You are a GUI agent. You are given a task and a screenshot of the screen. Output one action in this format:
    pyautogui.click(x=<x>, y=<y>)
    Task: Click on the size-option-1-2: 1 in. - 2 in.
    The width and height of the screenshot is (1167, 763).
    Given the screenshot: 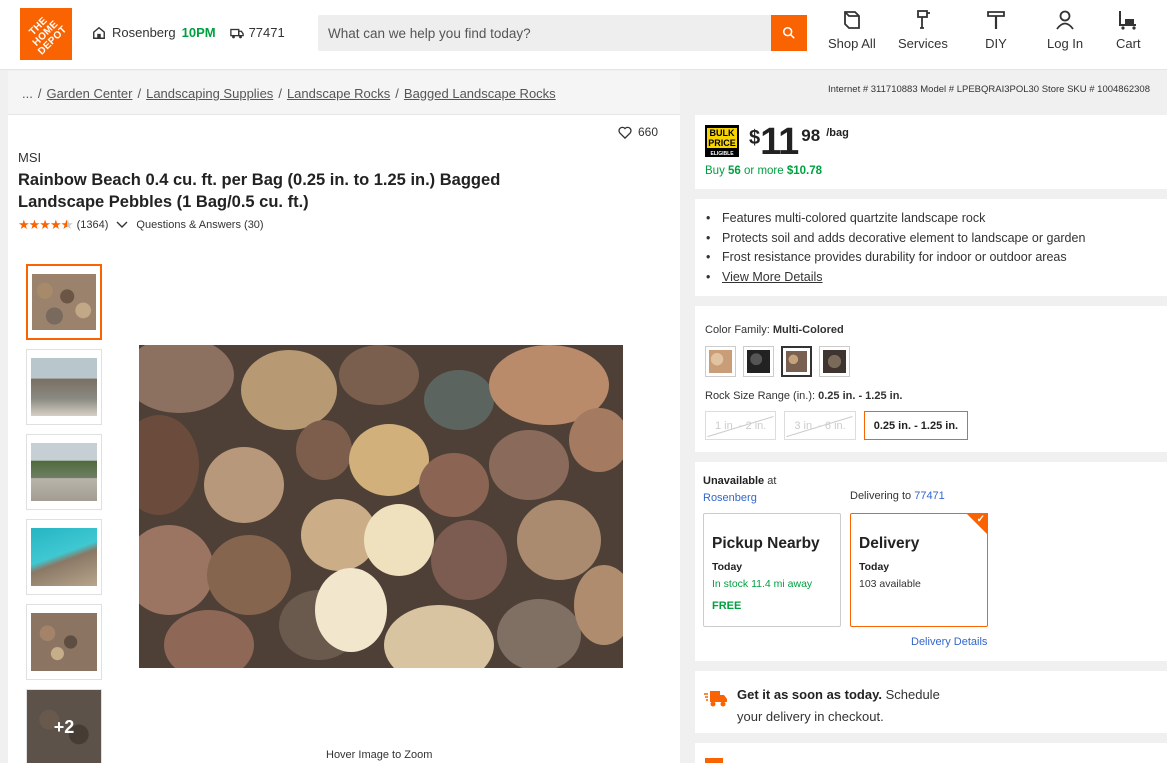 What is the action you would take?
    pyautogui.click(x=741, y=425)
    